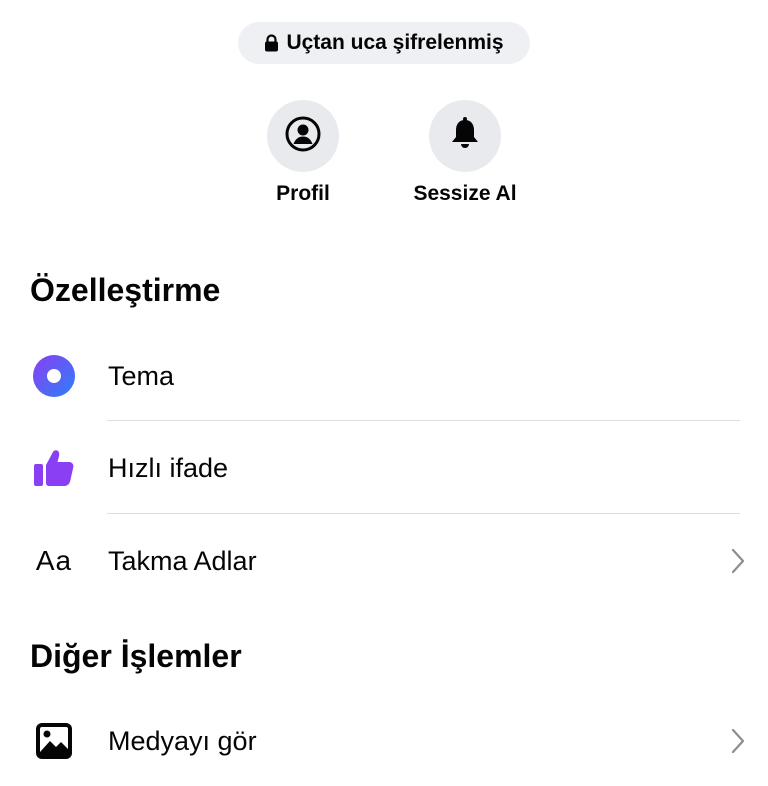 This screenshot has width=768, height=786. Describe the element at coordinates (384, 376) in the screenshot. I see `list-item-theme: Tema` at that location.